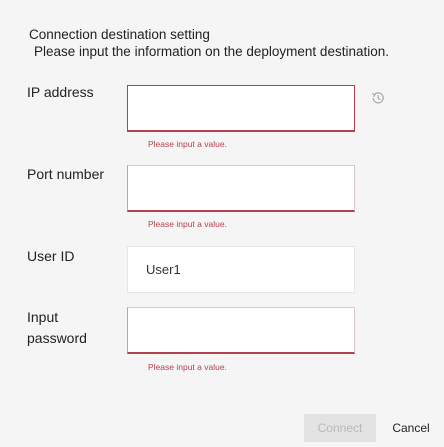  I want to click on connect-button: Connect, so click(340, 428).